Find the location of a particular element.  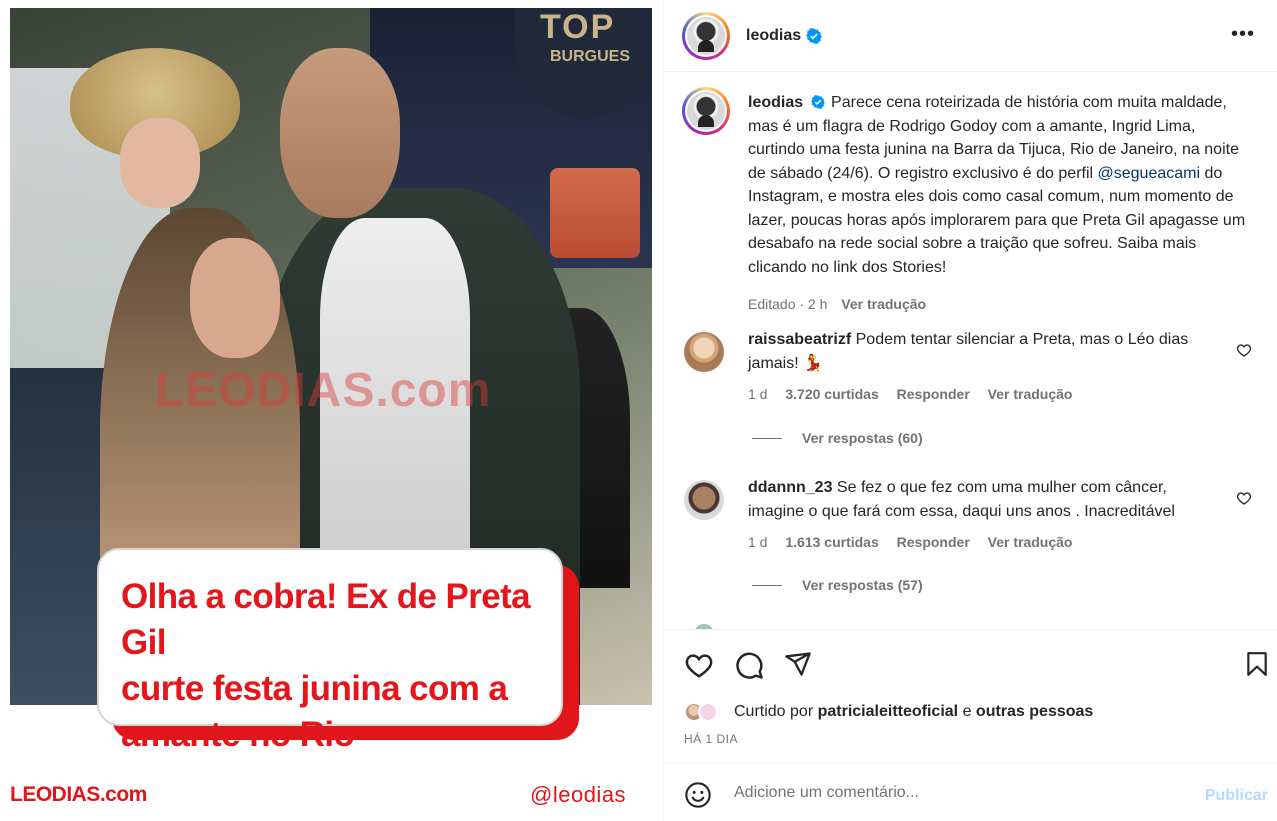

author-avatar-inner is located at coordinates (706, 35).